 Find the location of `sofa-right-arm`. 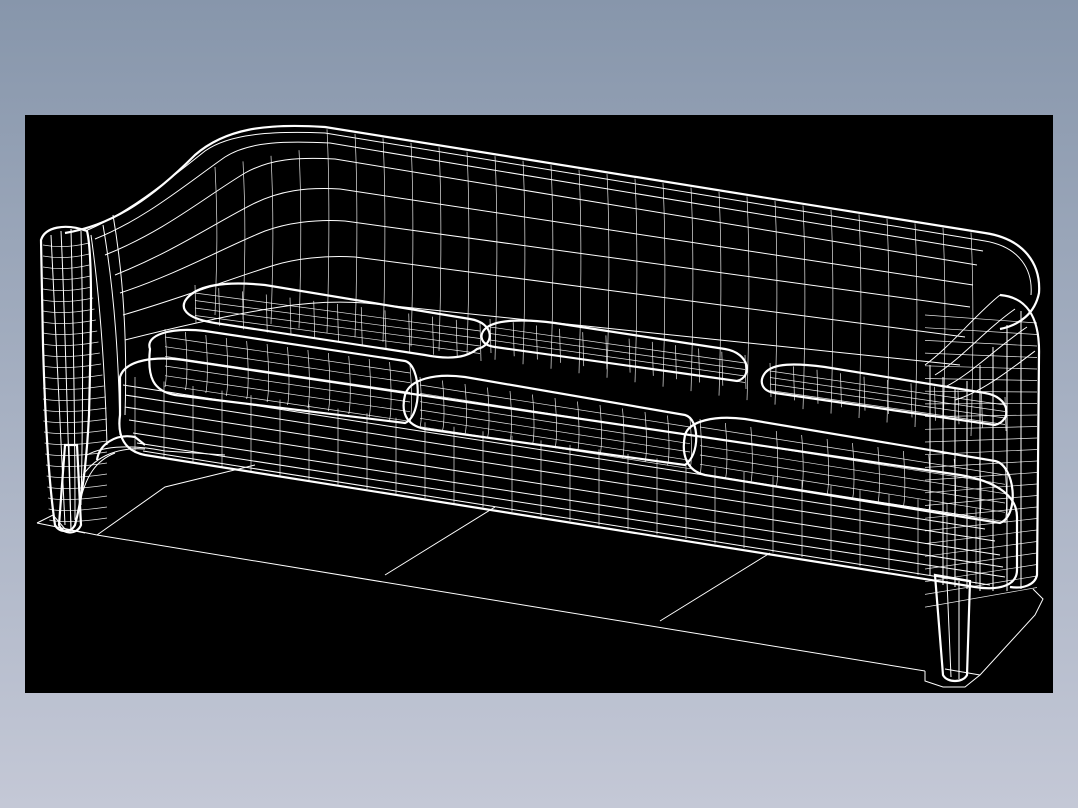

sofa-right-arm is located at coordinates (982, 442).